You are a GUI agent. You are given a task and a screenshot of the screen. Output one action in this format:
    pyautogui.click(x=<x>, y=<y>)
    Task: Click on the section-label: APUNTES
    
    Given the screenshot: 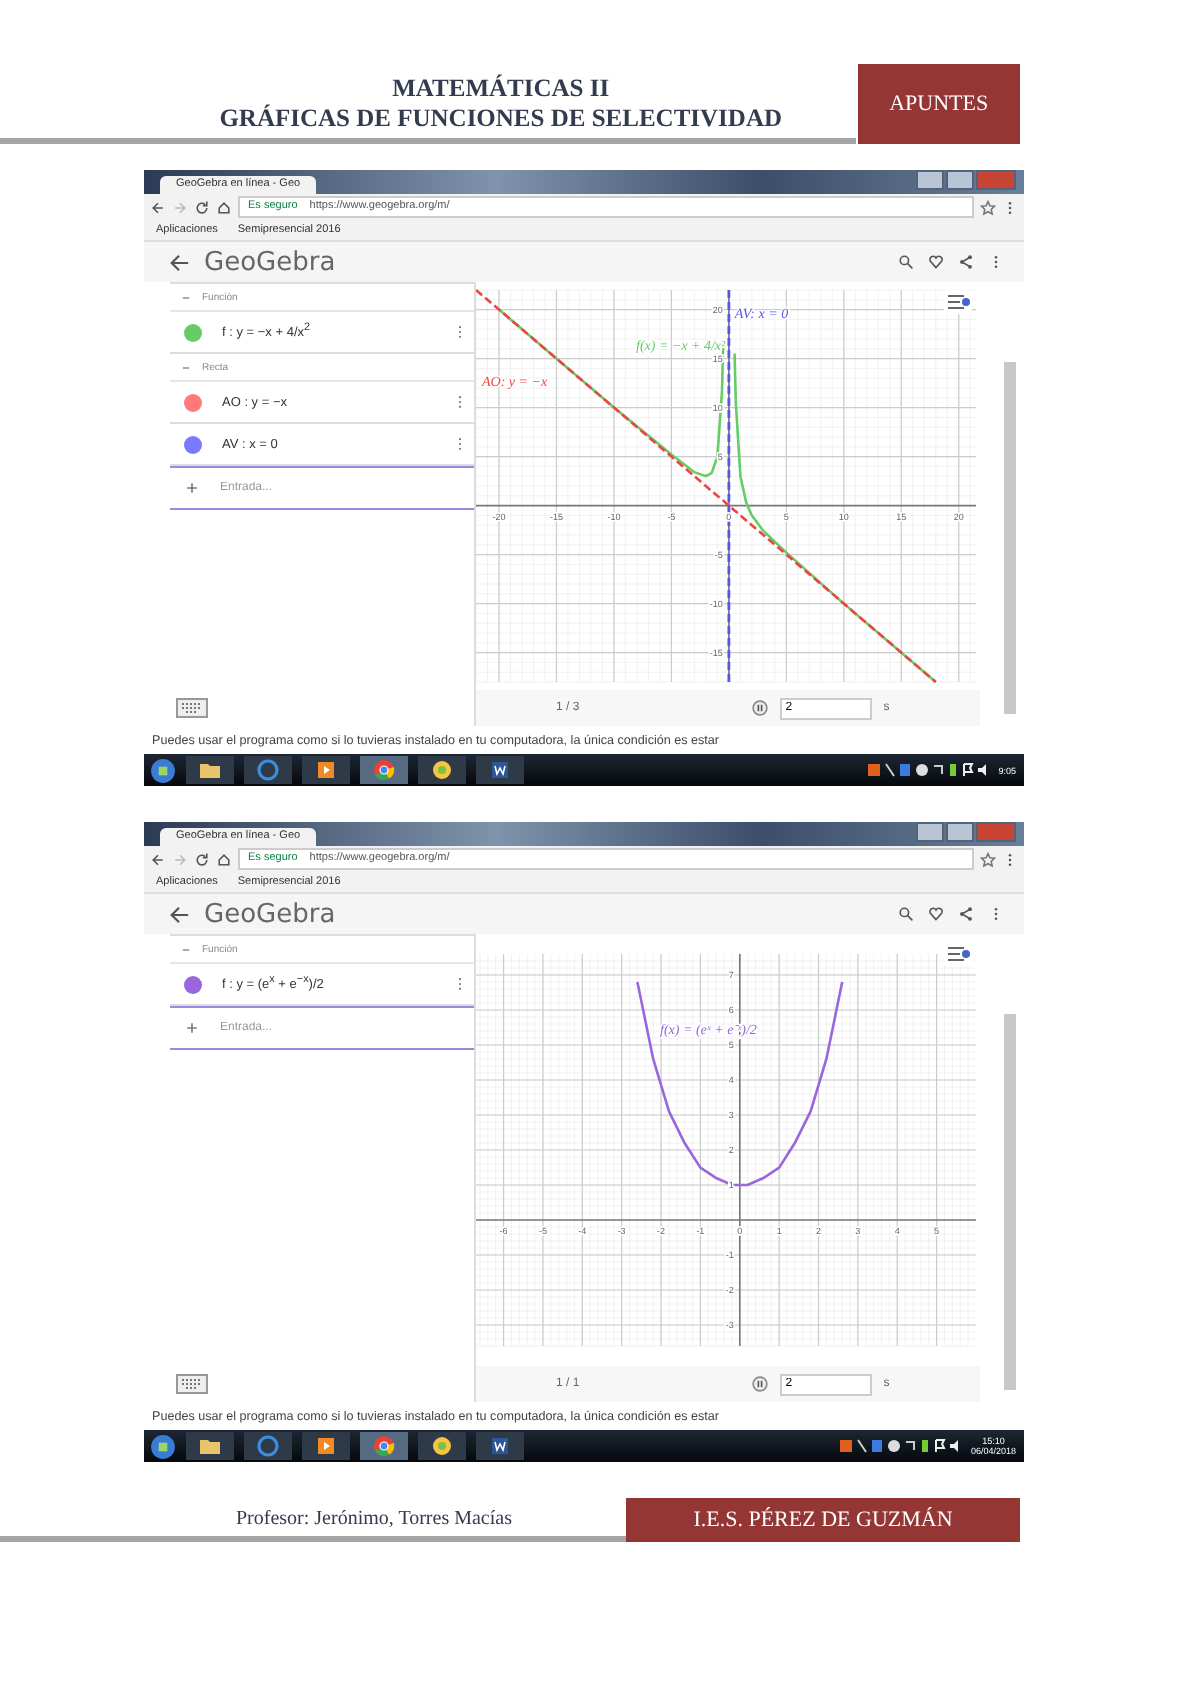 What is the action you would take?
    pyautogui.click(x=938, y=104)
    